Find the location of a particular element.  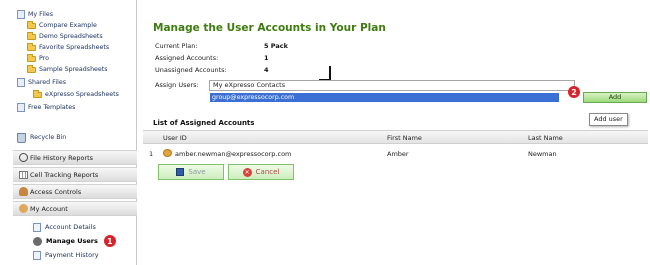

tree-item-label: Demo Spreadsheets is located at coordinates (71, 36).